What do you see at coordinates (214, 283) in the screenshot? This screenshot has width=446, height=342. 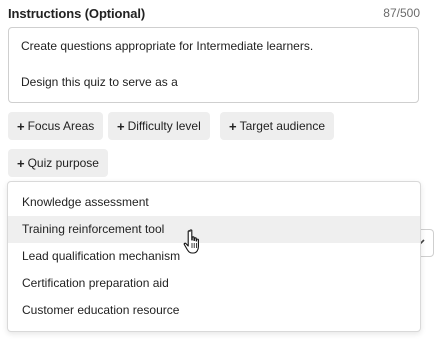 I see `dropdown-option-certification-preparation-aid: Certification preparation aid` at bounding box center [214, 283].